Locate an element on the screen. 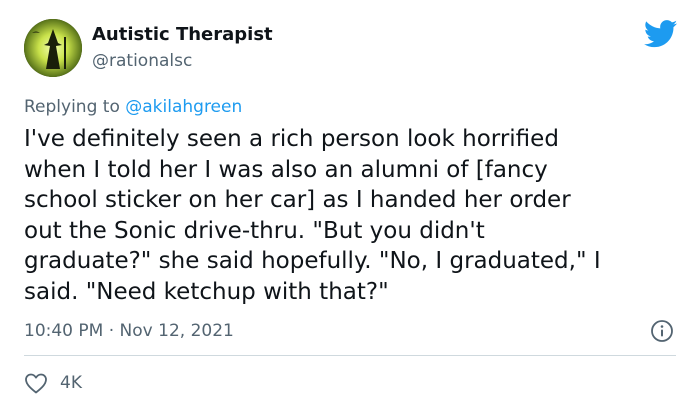 Image resolution: width=700 pixels, height=410 pixels. reply-context: Replying to @akilahgreen is located at coordinates (133, 107).